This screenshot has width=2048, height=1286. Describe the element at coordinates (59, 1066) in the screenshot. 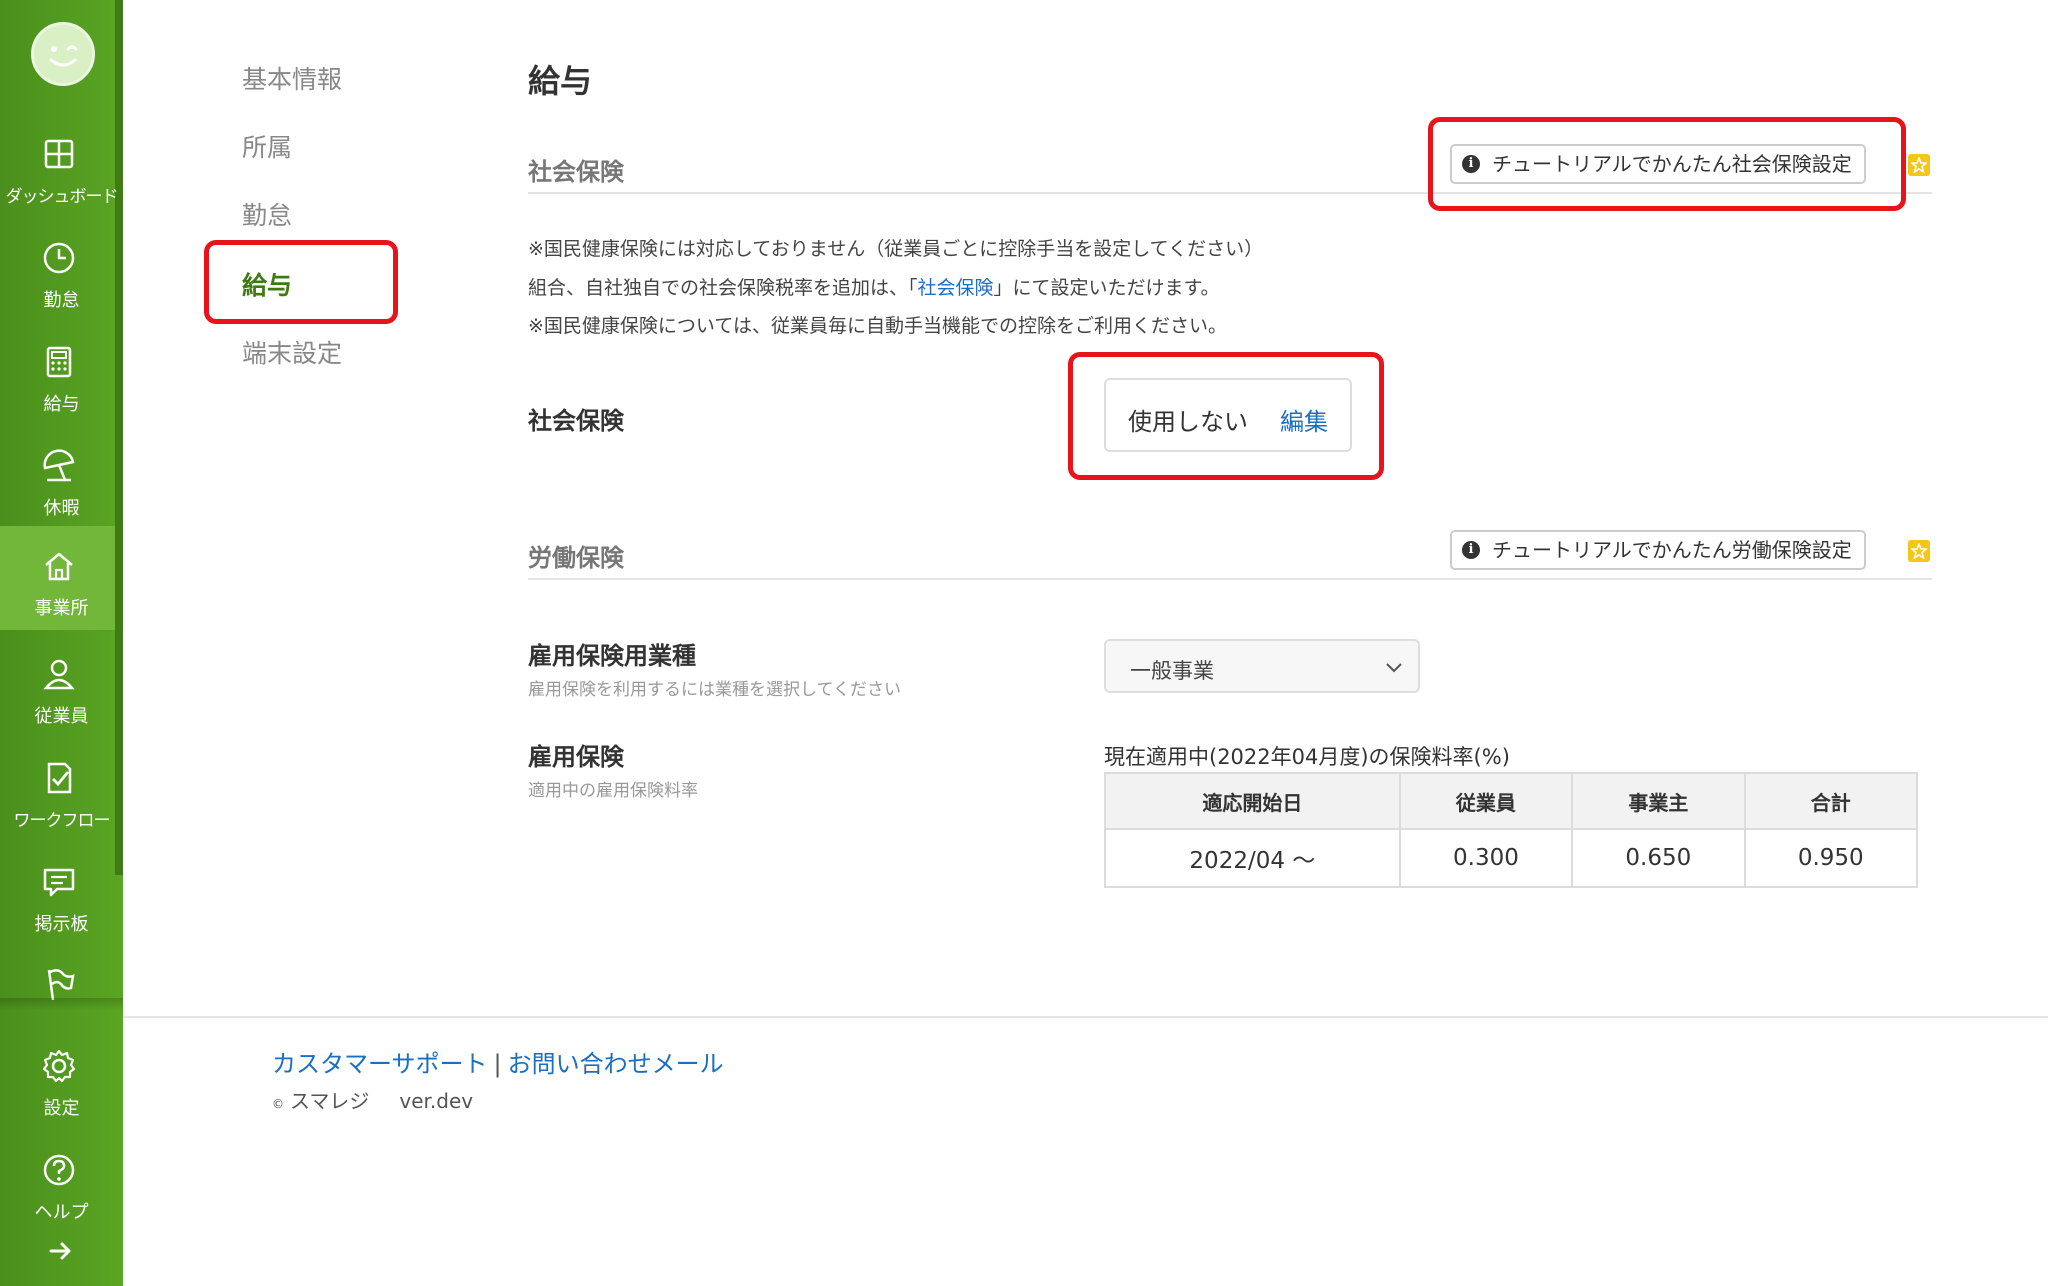

I see `gear-icon` at that location.